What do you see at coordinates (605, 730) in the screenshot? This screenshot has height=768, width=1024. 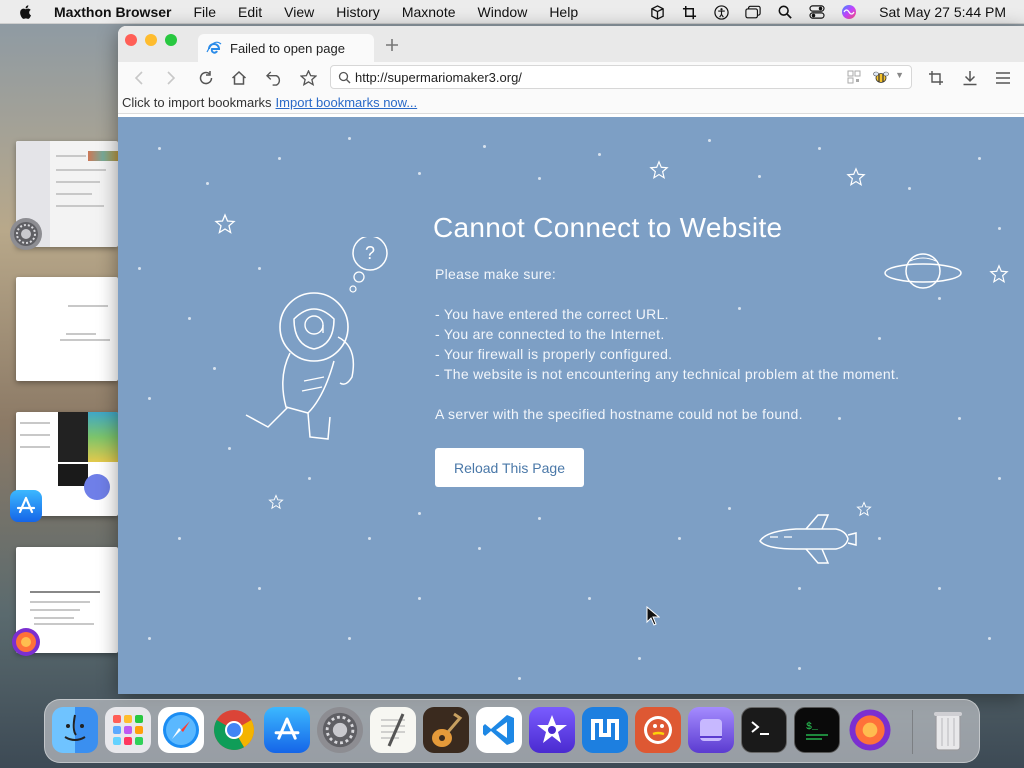 I see `maxthon-icon` at bounding box center [605, 730].